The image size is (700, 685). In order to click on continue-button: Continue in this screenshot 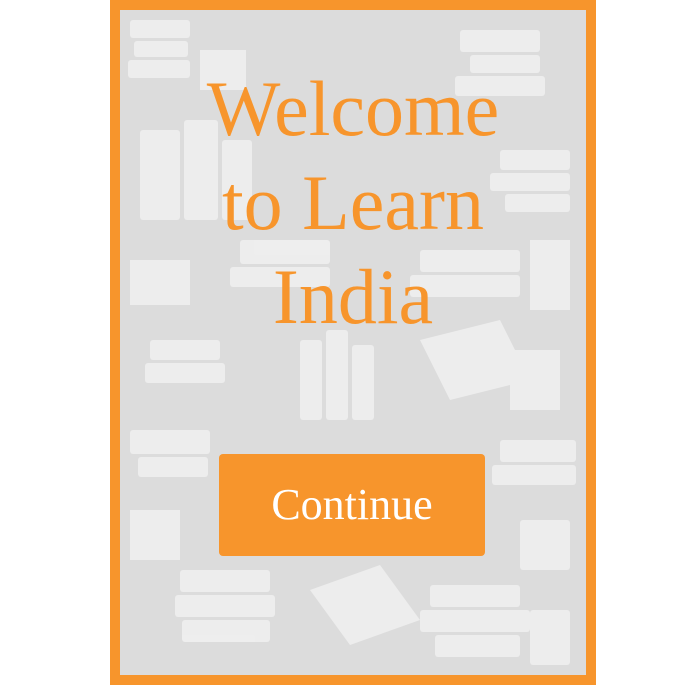, I will do `click(352, 505)`.